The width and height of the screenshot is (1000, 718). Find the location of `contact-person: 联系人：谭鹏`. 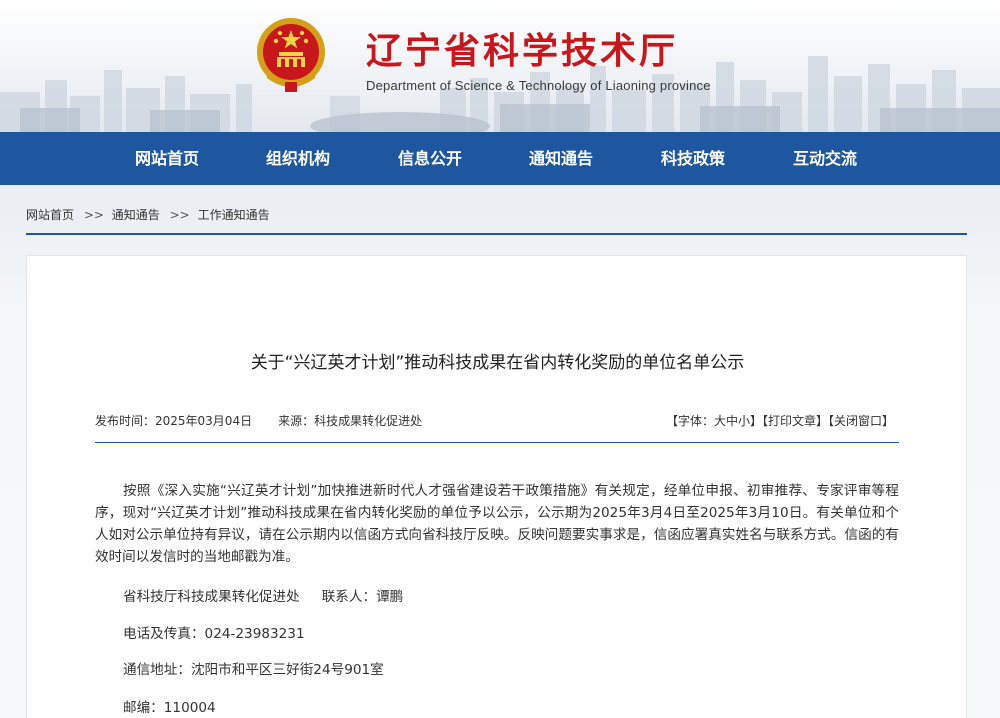

contact-person: 联系人：谭鹏 is located at coordinates (362, 597).